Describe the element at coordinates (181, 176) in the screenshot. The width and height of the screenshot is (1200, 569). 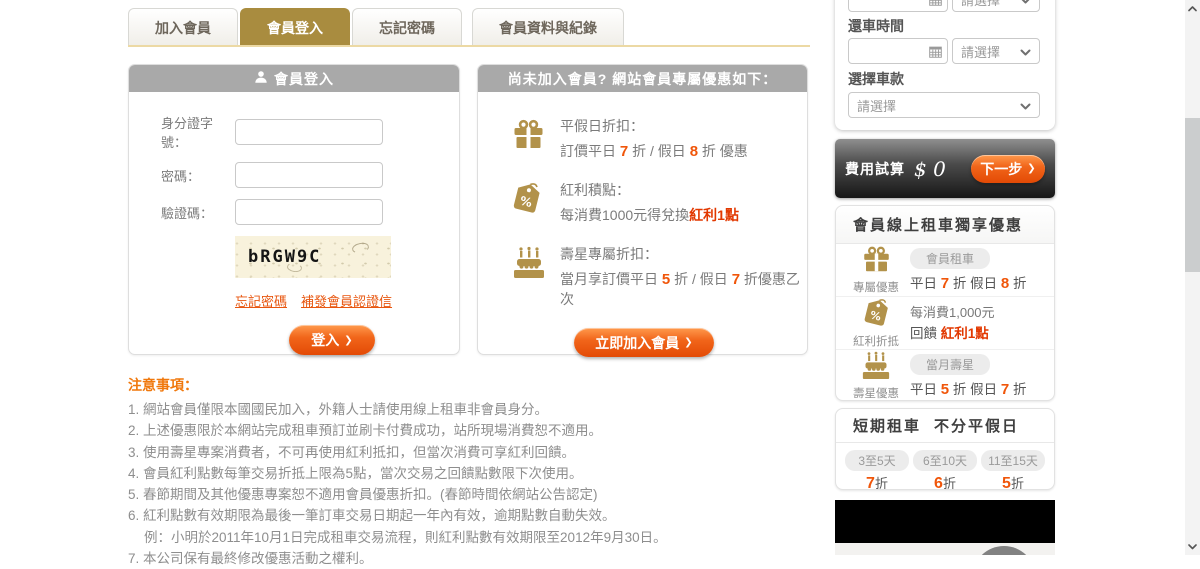
I see `password-label: 密碼：` at that location.